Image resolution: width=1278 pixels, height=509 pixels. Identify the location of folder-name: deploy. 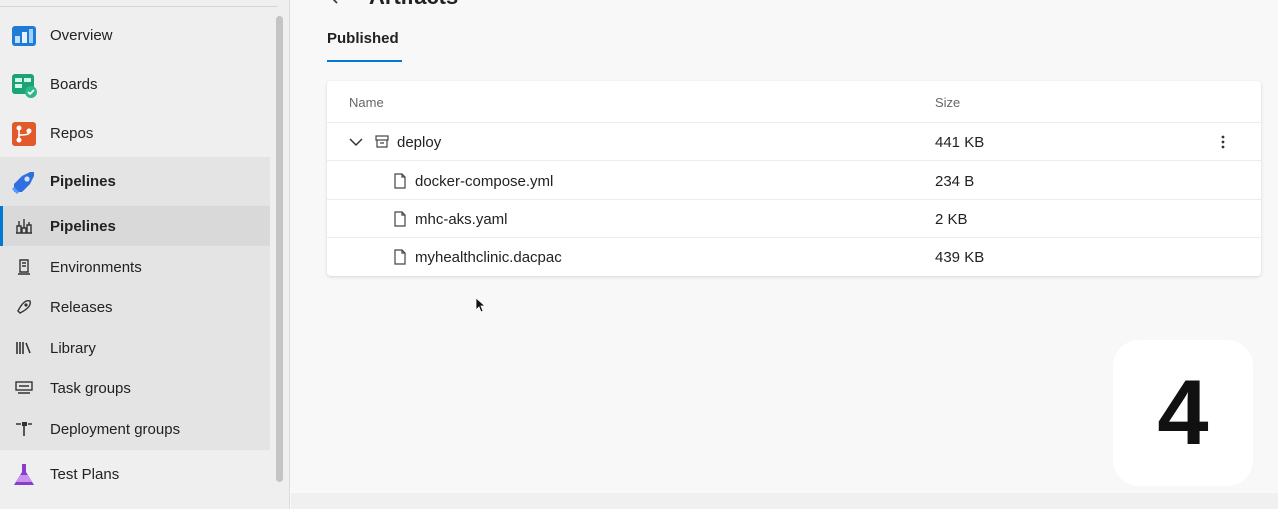
(419, 142).